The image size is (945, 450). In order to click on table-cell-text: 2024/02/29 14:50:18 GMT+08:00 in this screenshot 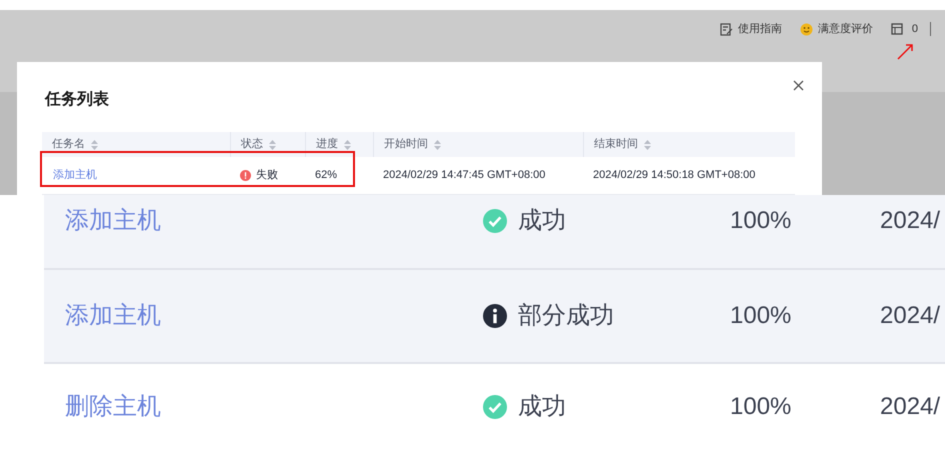, I will do `click(674, 176)`.